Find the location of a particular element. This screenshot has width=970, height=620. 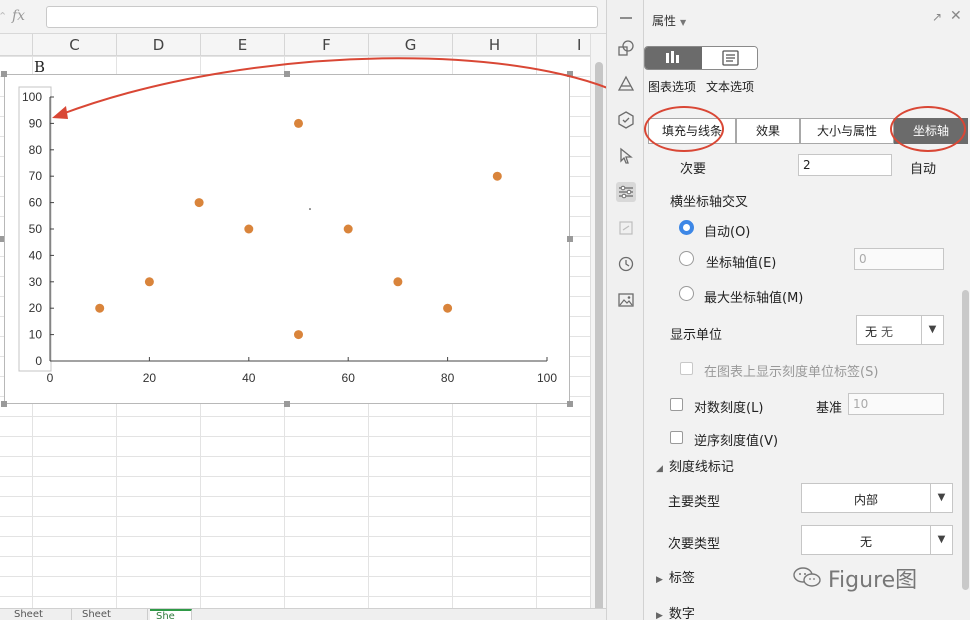

watermark-text: Figure图 is located at coordinates (873, 580).